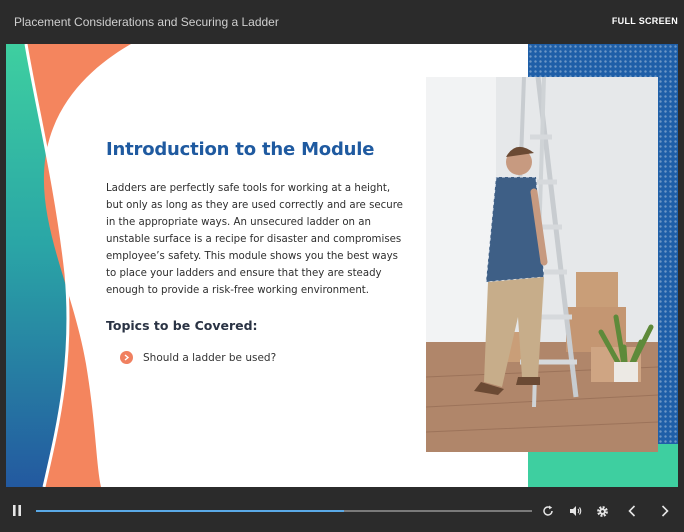 The height and width of the screenshot is (532, 684). Describe the element at coordinates (575, 511) in the screenshot. I see `volume-icon` at that location.